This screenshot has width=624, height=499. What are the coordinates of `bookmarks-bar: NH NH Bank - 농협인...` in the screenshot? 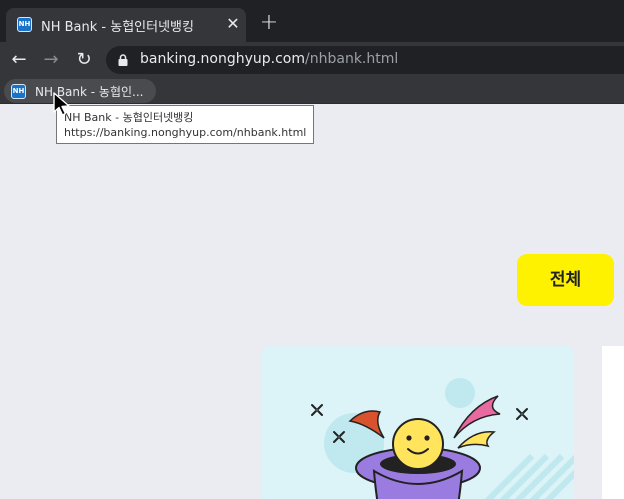 It's located at (312, 91).